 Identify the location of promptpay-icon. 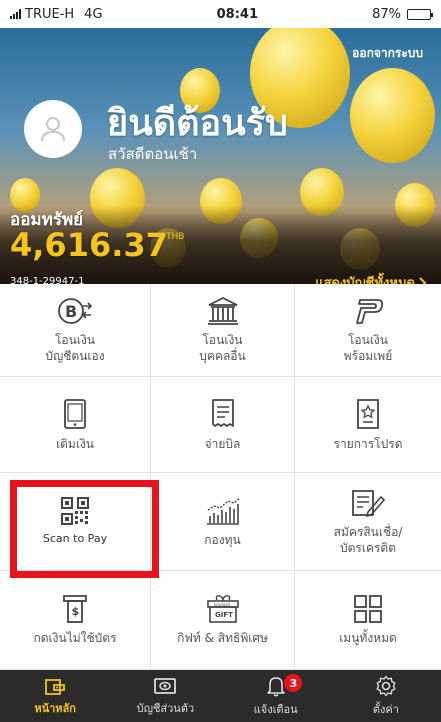
(370, 311).